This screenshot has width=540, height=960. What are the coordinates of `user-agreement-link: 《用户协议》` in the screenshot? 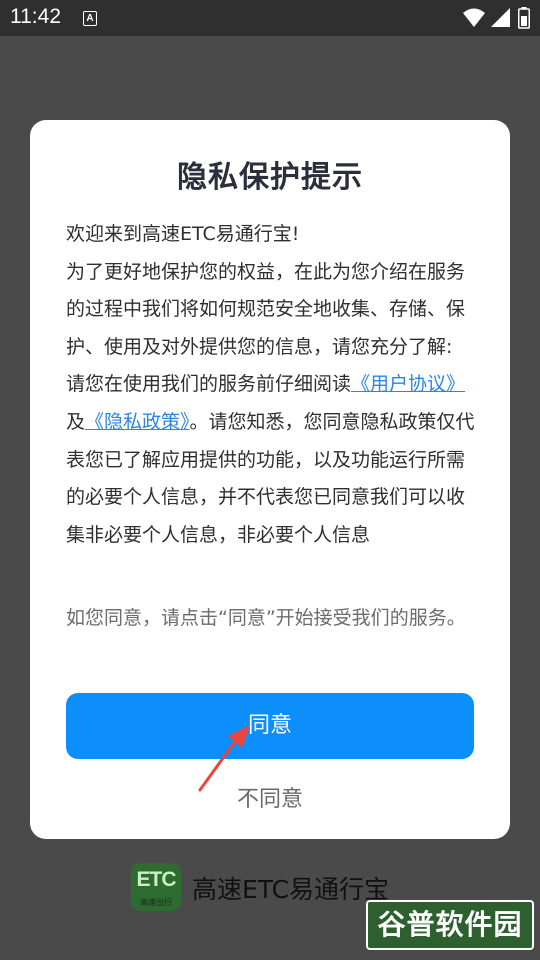 It's located at (408, 384).